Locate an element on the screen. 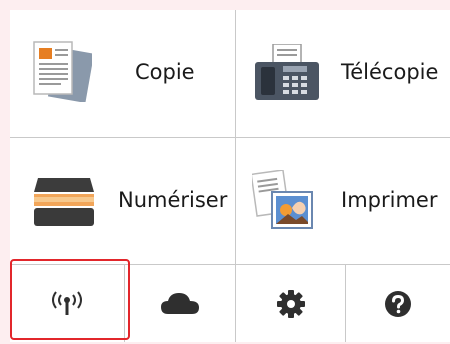  print-photo-icon is located at coordinates (282, 199).